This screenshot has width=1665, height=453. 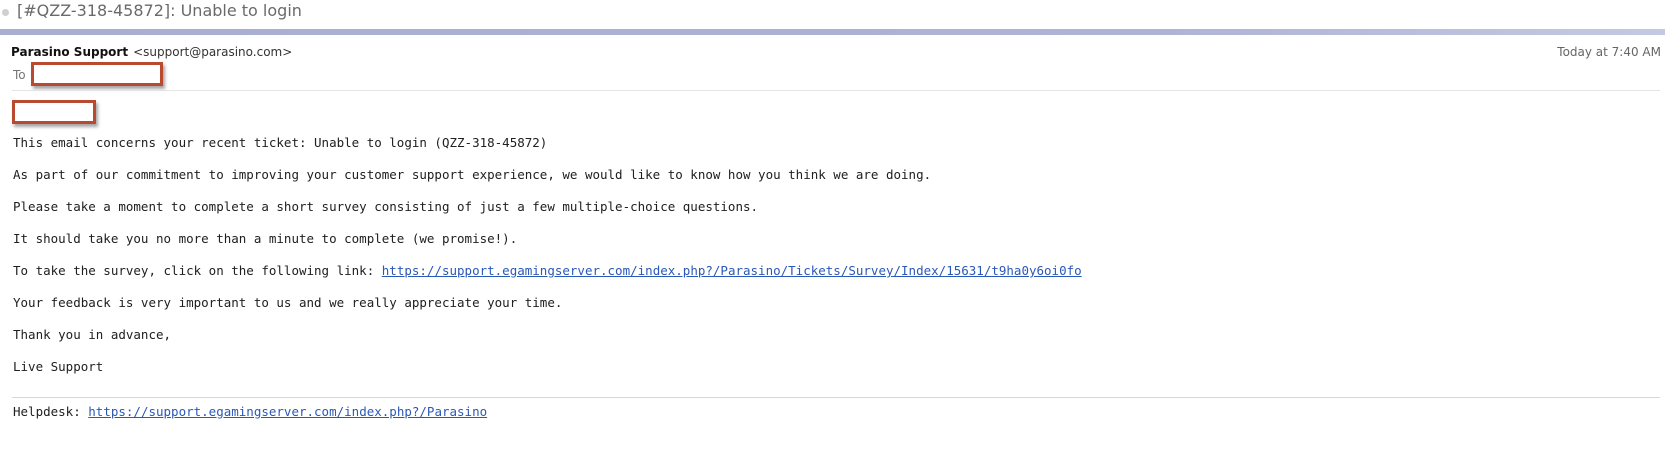 I want to click on redacted-greeting-box, so click(x=54, y=112).